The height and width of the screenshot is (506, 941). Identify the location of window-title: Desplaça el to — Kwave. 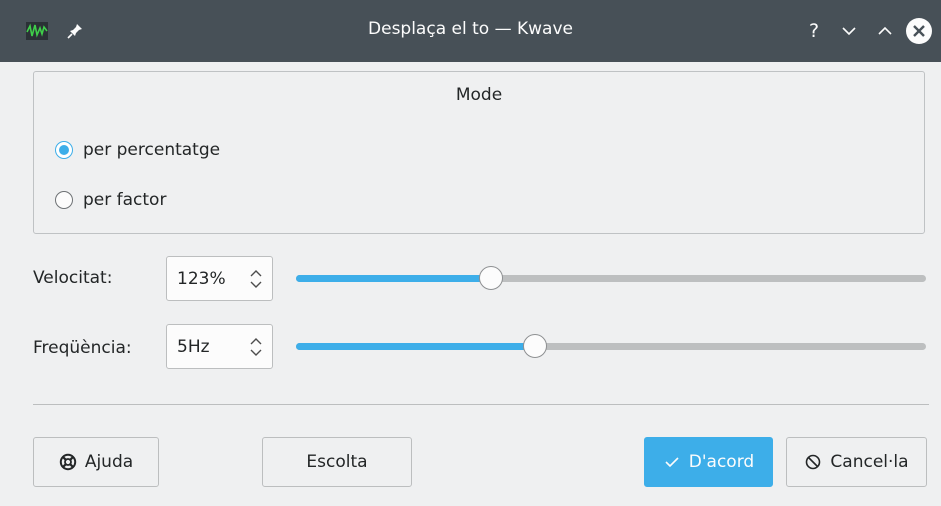
(470, 29).